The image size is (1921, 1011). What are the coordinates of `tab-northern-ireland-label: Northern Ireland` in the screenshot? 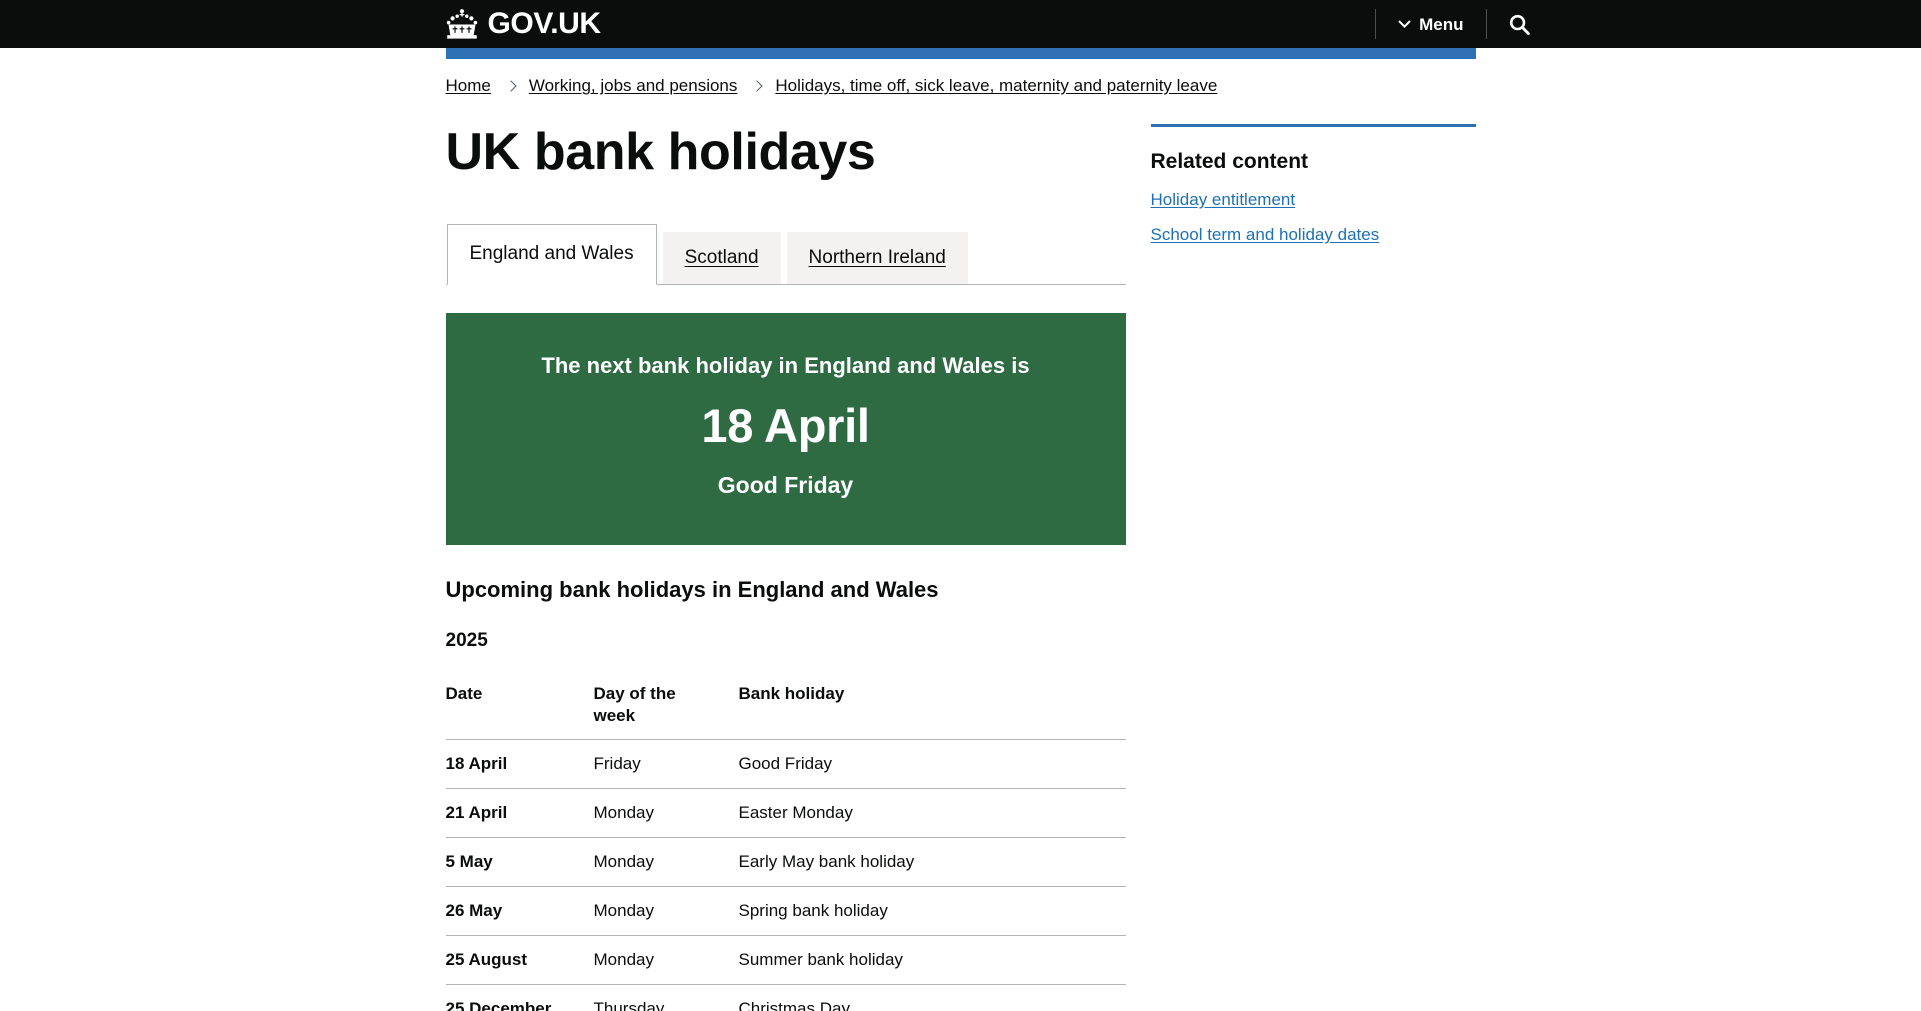 It's located at (877, 258).